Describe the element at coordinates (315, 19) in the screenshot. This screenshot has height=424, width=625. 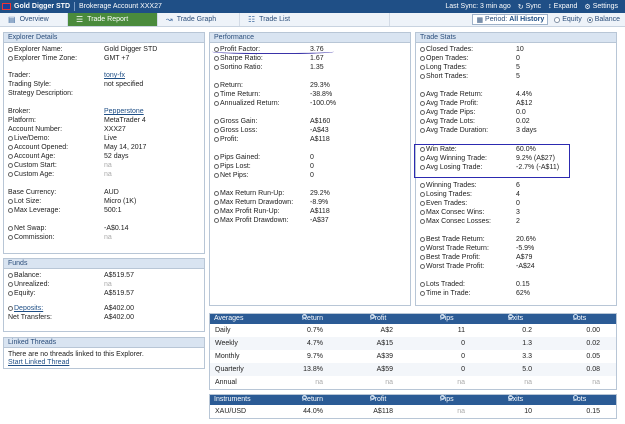
I see `tab-trade-list: ☷ Trade List` at that location.